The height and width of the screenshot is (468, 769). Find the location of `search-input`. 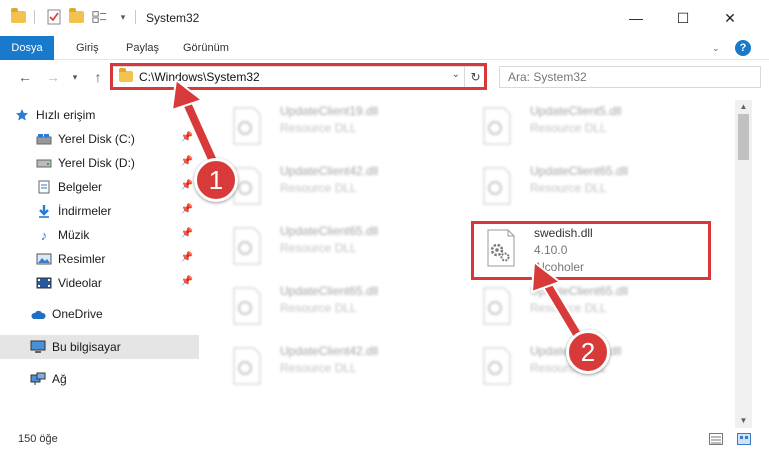

search-input is located at coordinates (630, 77).